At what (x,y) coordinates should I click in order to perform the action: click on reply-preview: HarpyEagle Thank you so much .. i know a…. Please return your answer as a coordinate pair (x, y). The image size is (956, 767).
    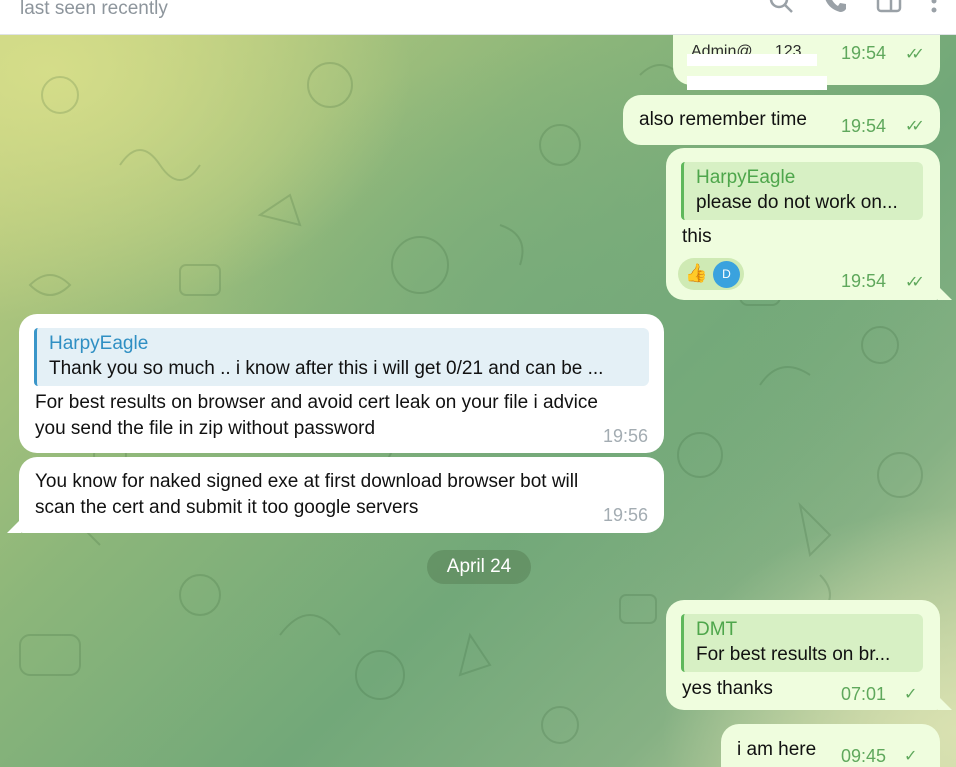
    Looking at the image, I should click on (341, 357).